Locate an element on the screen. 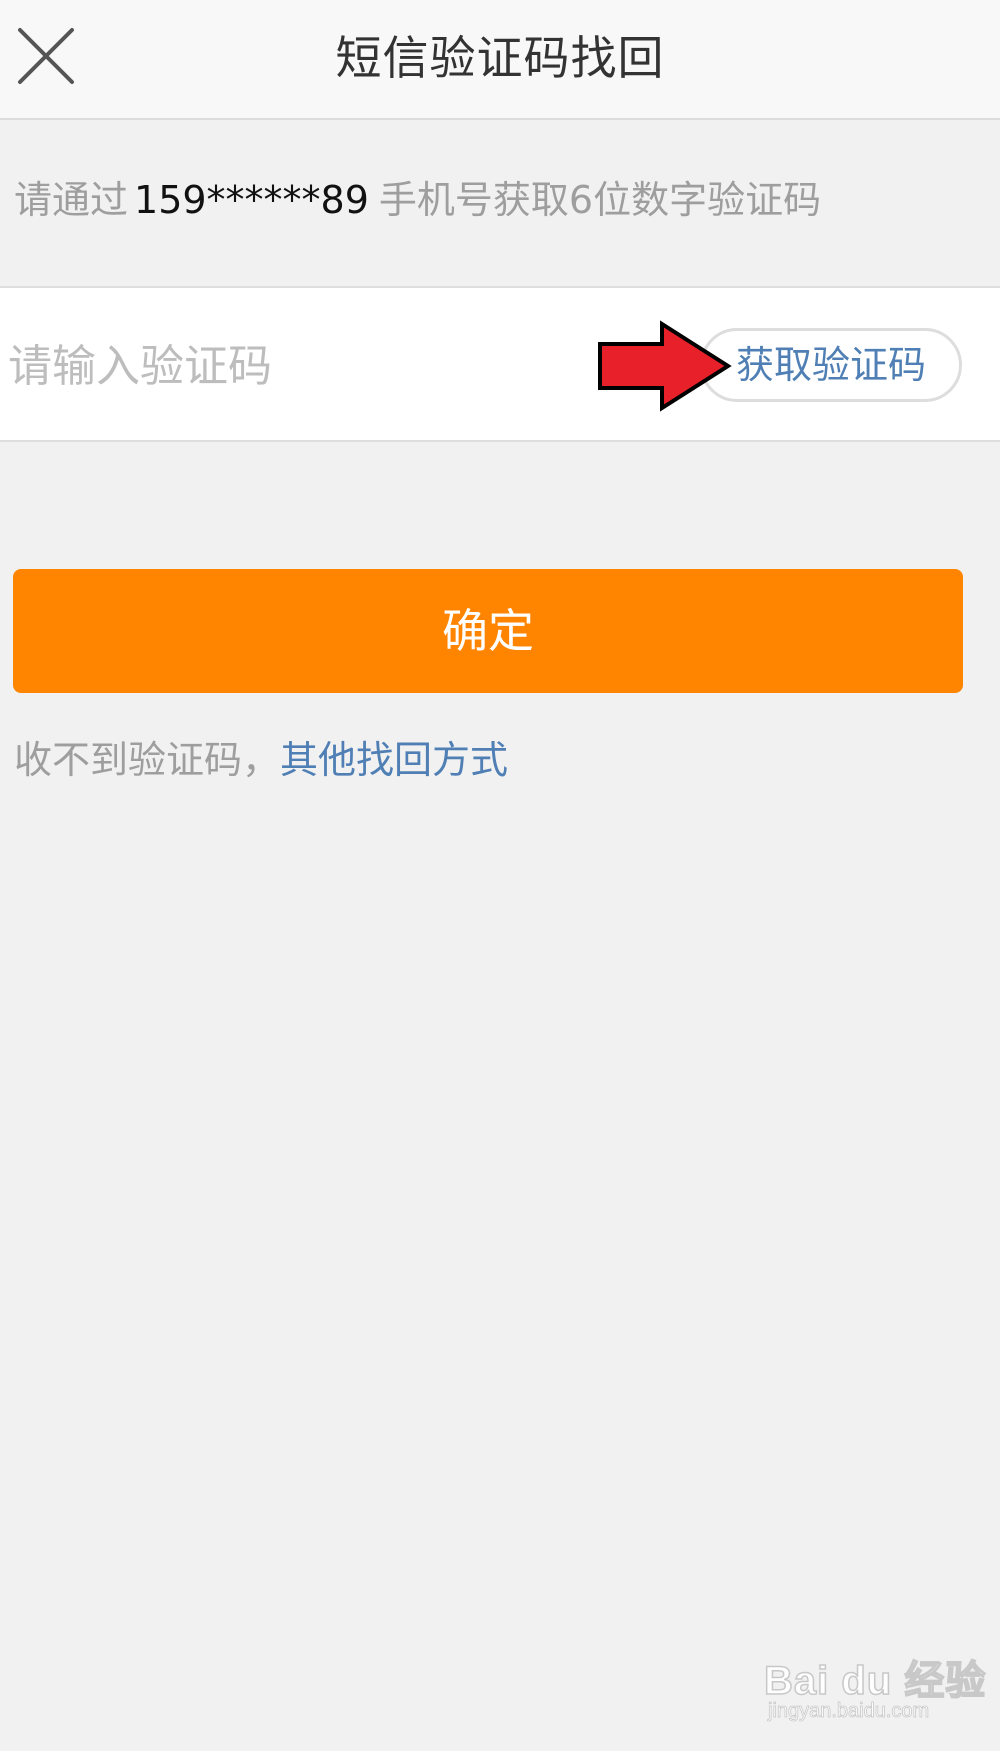 This screenshot has width=1000, height=1751. watermark-logo: Bai du 经验 is located at coordinates (875, 1681).